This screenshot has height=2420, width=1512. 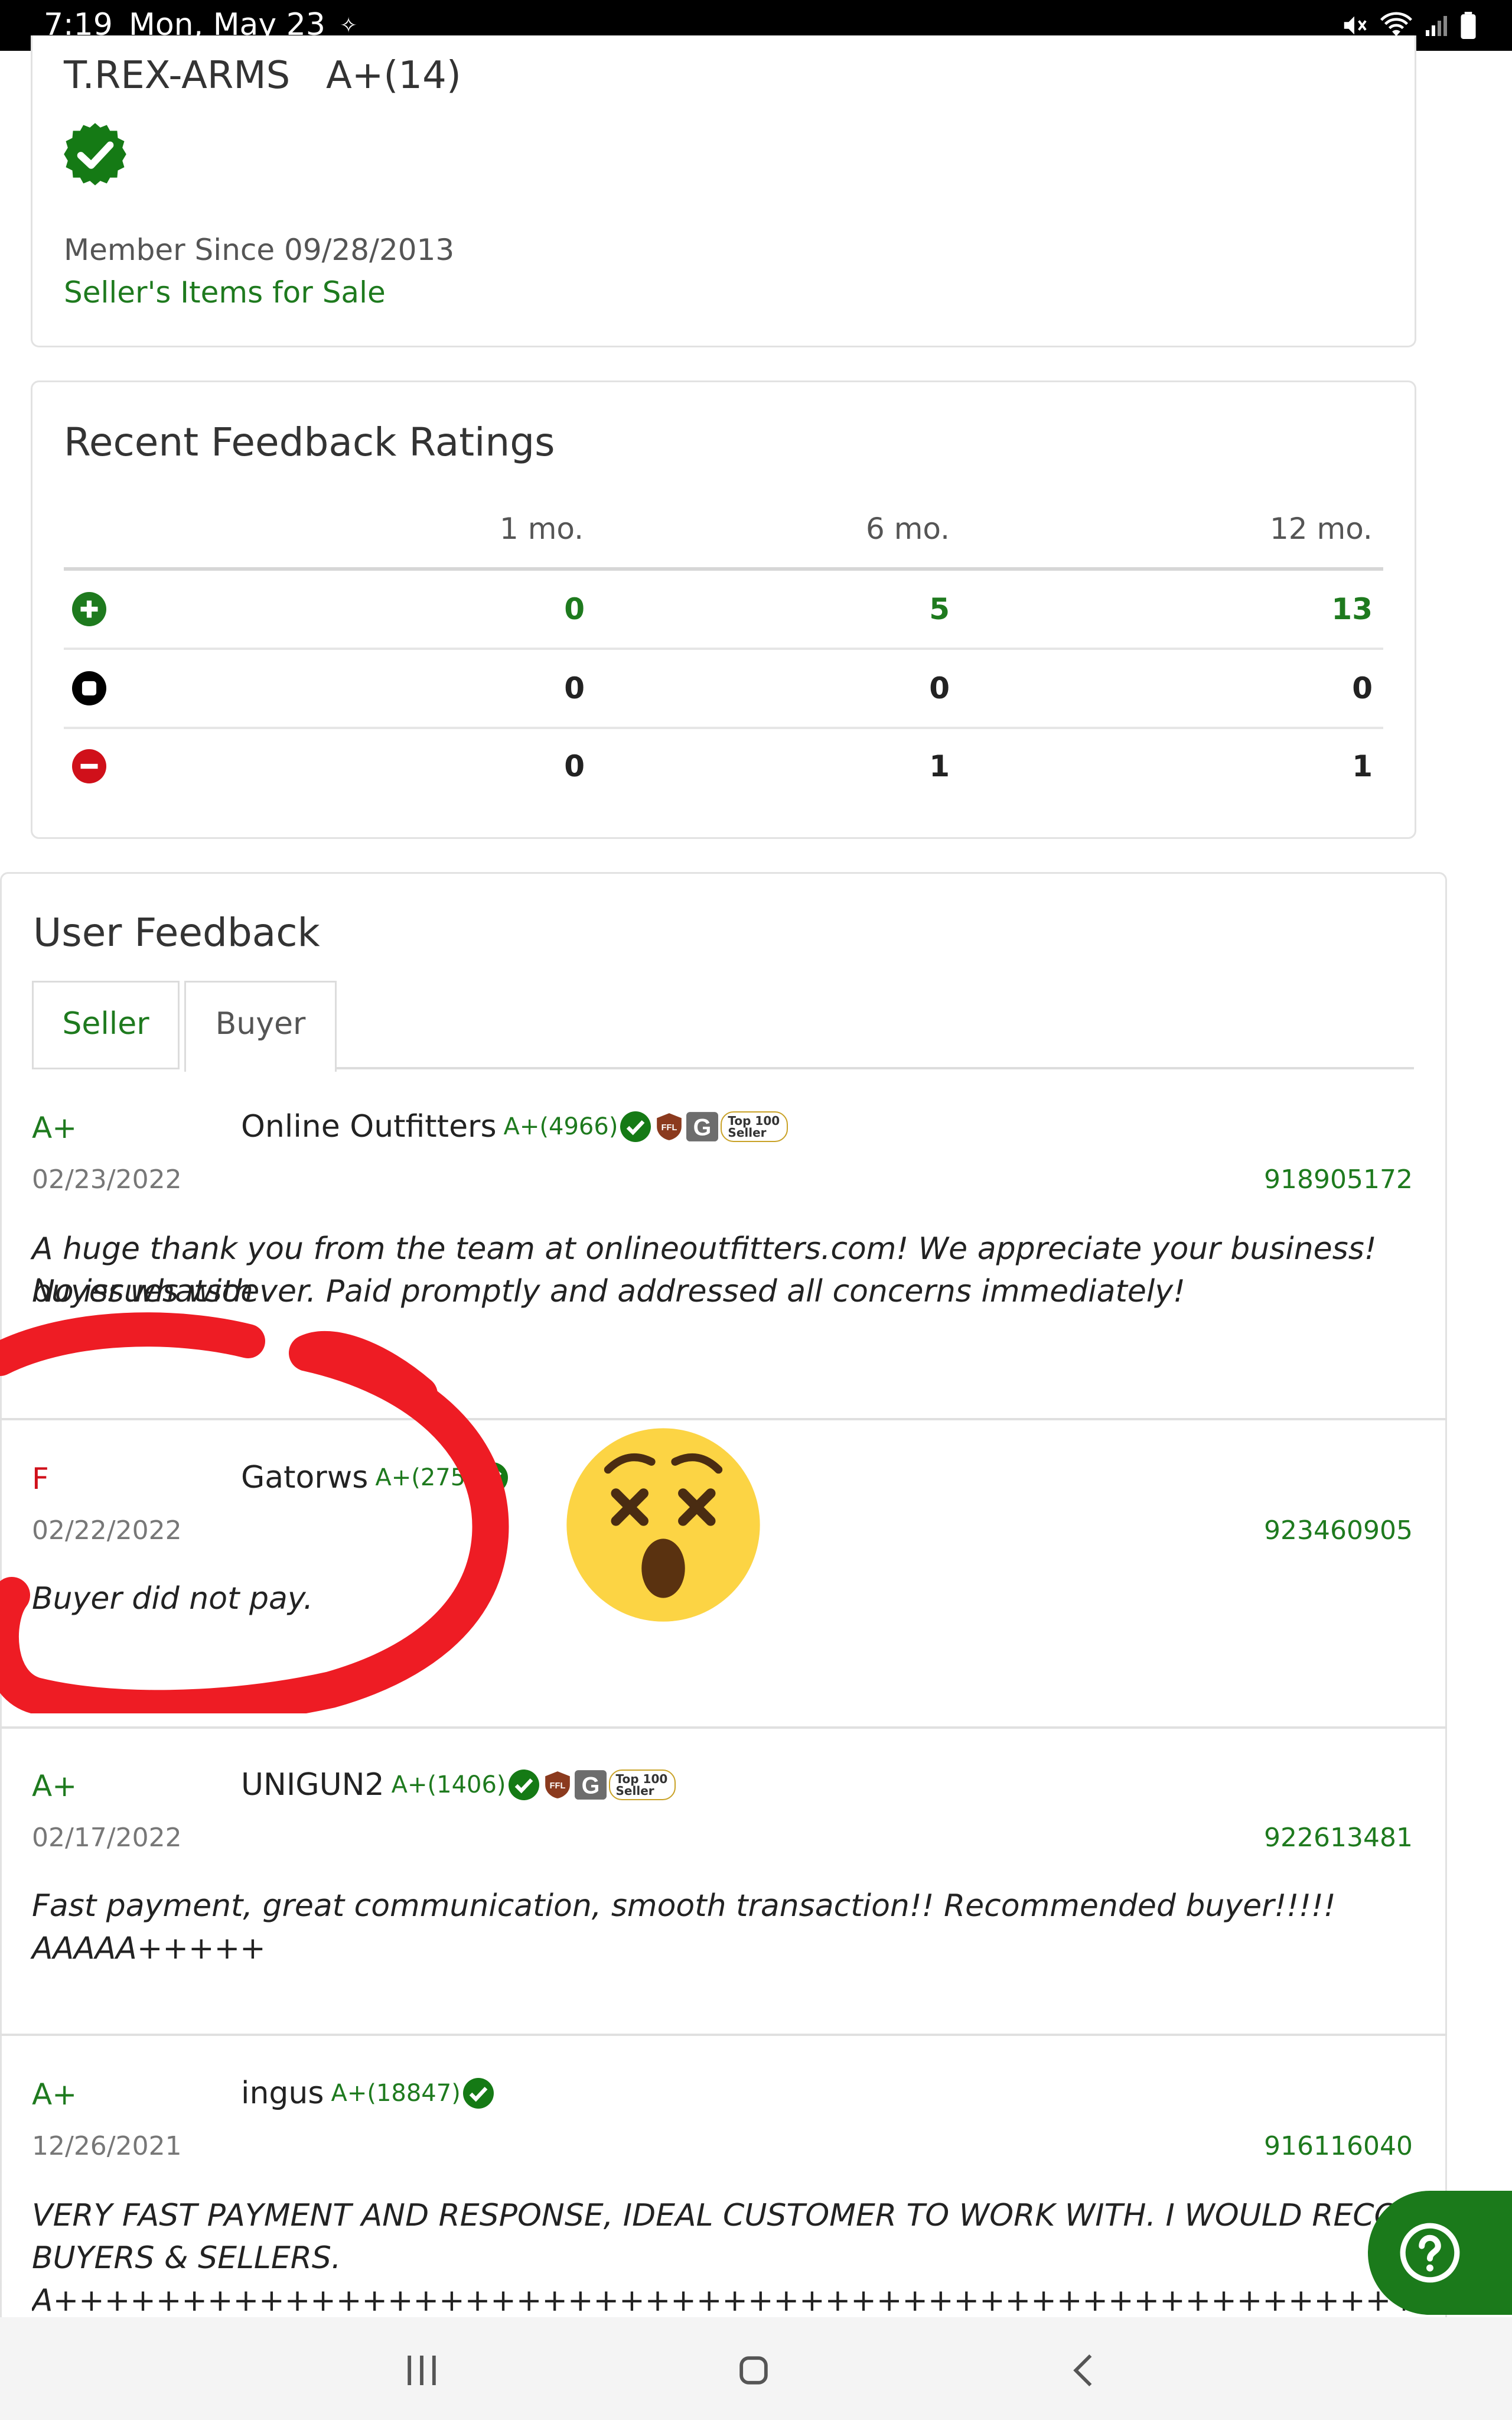 What do you see at coordinates (225, 292) in the screenshot?
I see `sellers-items-link: Seller's Items for Sale` at bounding box center [225, 292].